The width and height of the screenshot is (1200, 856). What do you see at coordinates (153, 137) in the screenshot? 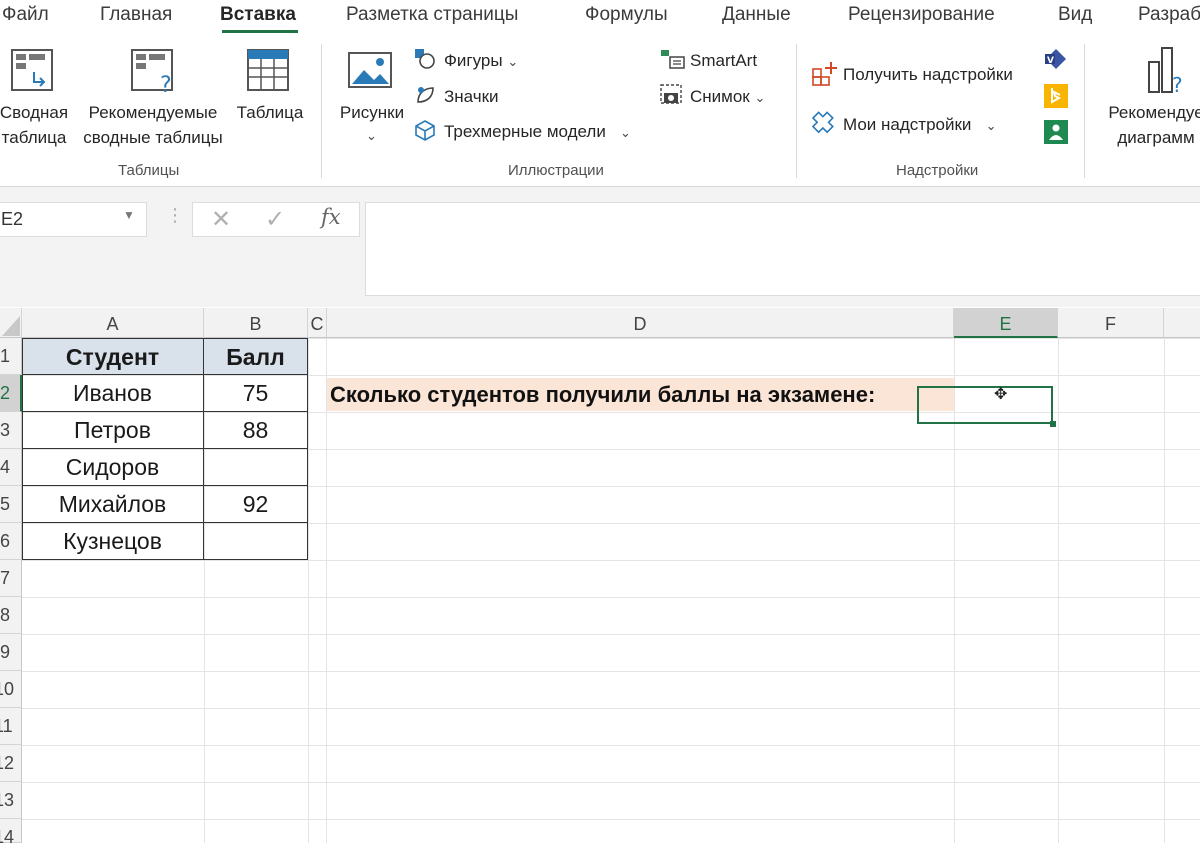
I see `rec-pivot-line2: сводные таблицы` at bounding box center [153, 137].